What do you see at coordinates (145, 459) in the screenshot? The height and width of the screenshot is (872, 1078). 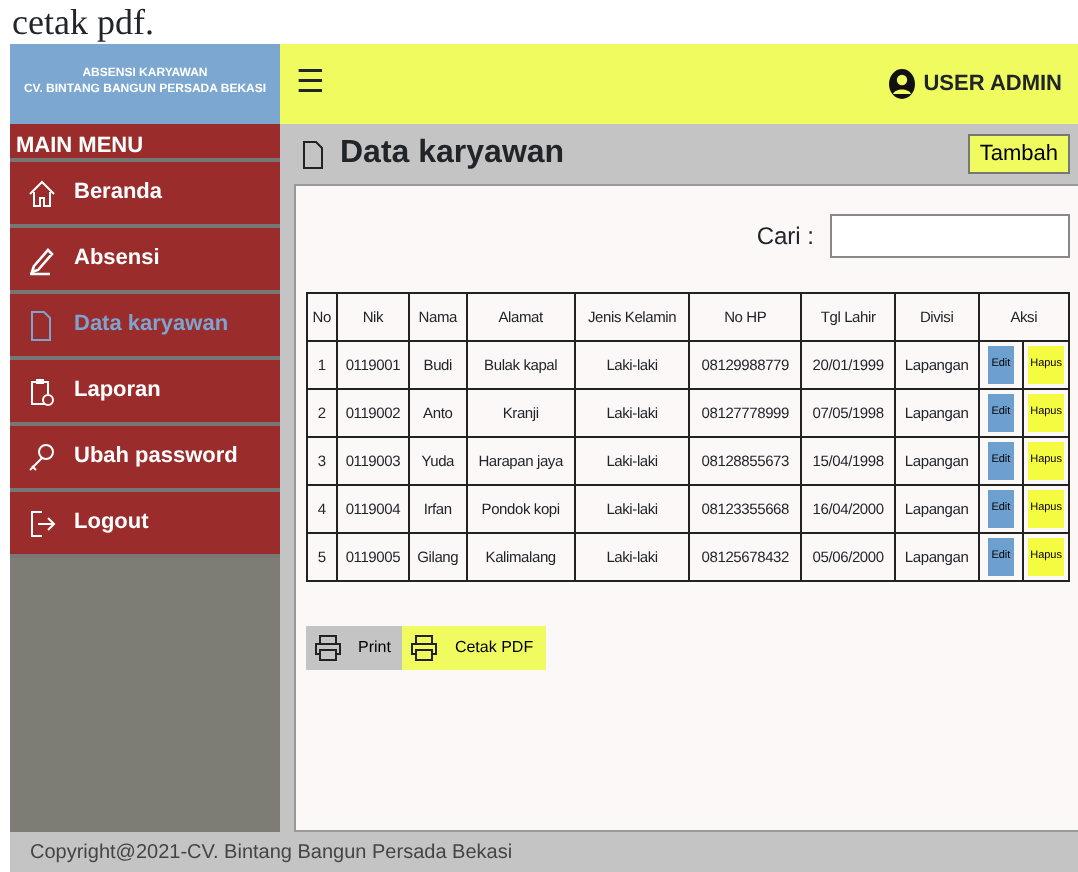 I see `sidebar-item: Ubah password` at bounding box center [145, 459].